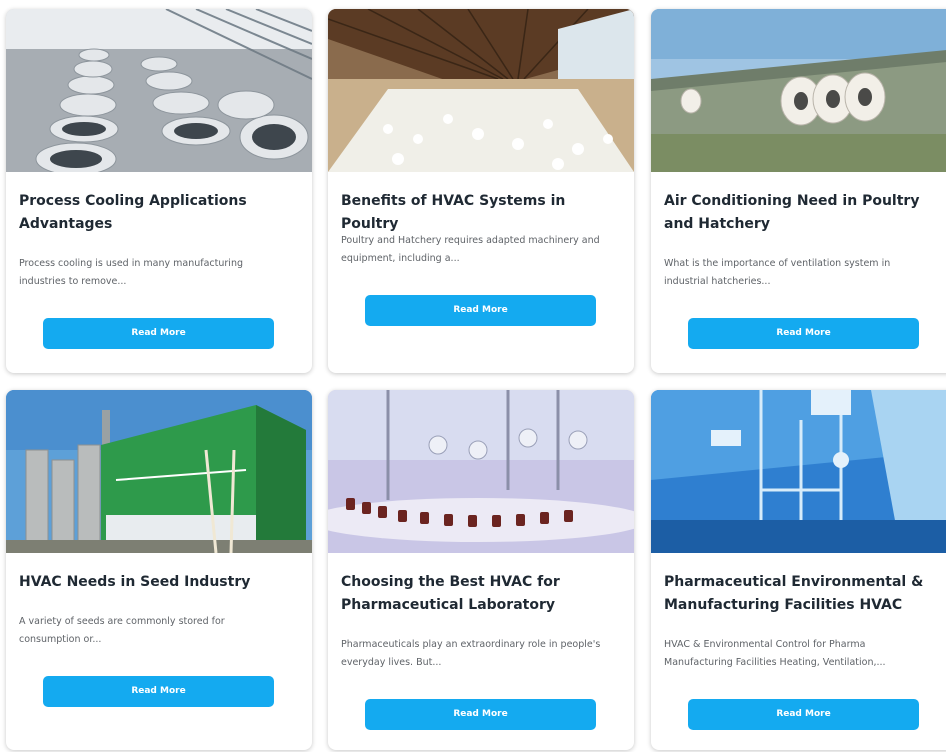 This screenshot has width=946, height=752. What do you see at coordinates (481, 471) in the screenshot?
I see `pharma-bottling-line-image` at bounding box center [481, 471].